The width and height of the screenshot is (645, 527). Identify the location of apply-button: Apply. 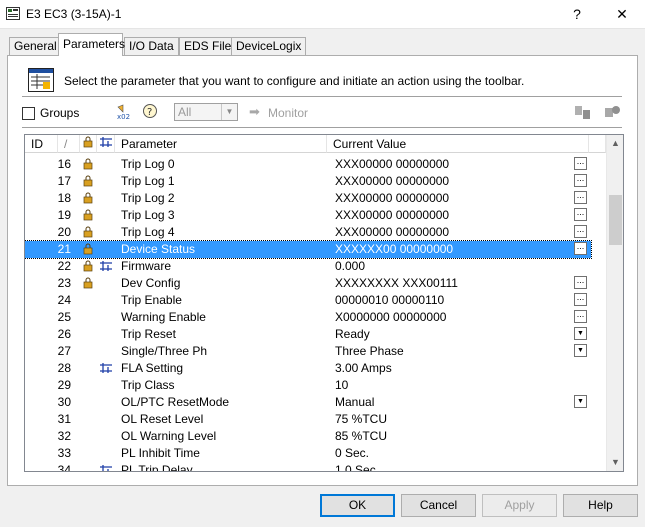
(519, 505).